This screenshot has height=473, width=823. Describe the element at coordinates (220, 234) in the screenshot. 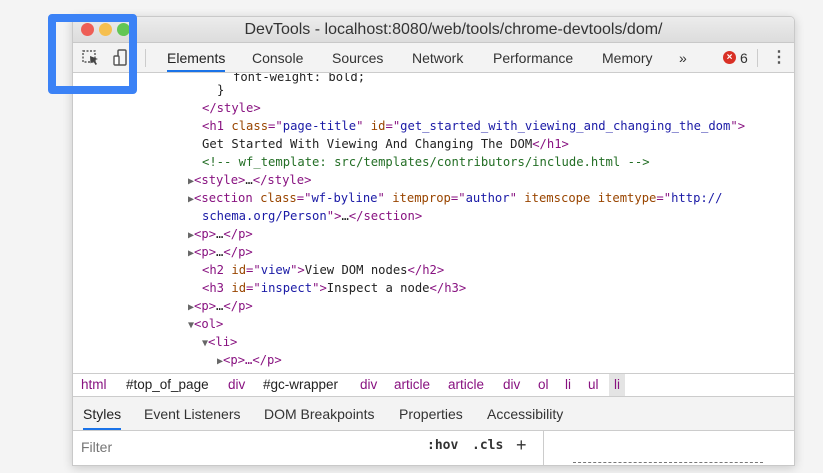

I see `dom-line-p1: ▶<p>…</p>` at that location.